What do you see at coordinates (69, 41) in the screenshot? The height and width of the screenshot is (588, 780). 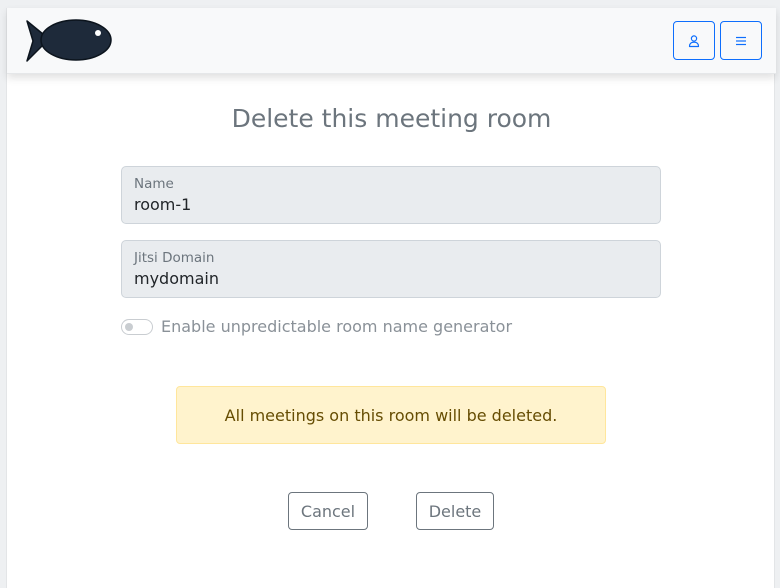 I see `fish-logo-icon` at bounding box center [69, 41].